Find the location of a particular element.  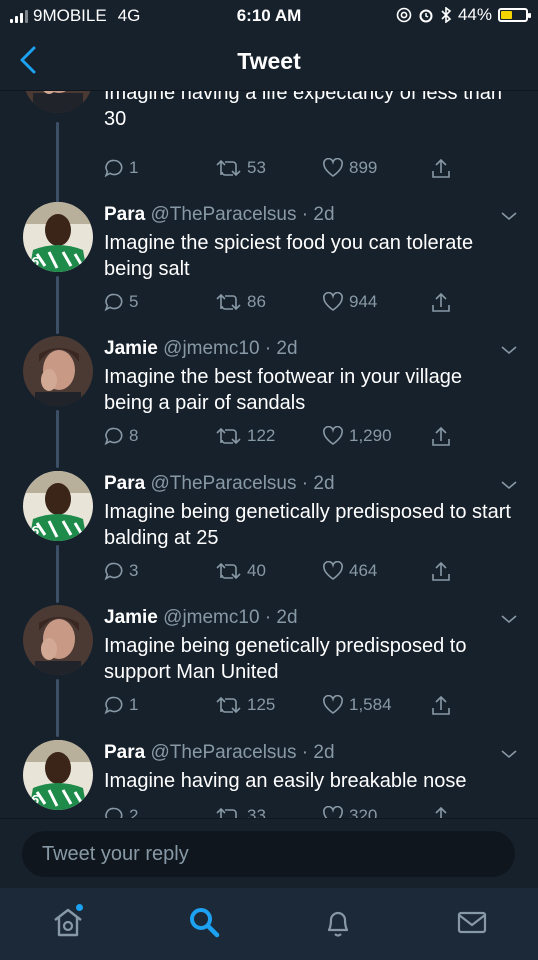

alarm-icon is located at coordinates (426, 16).